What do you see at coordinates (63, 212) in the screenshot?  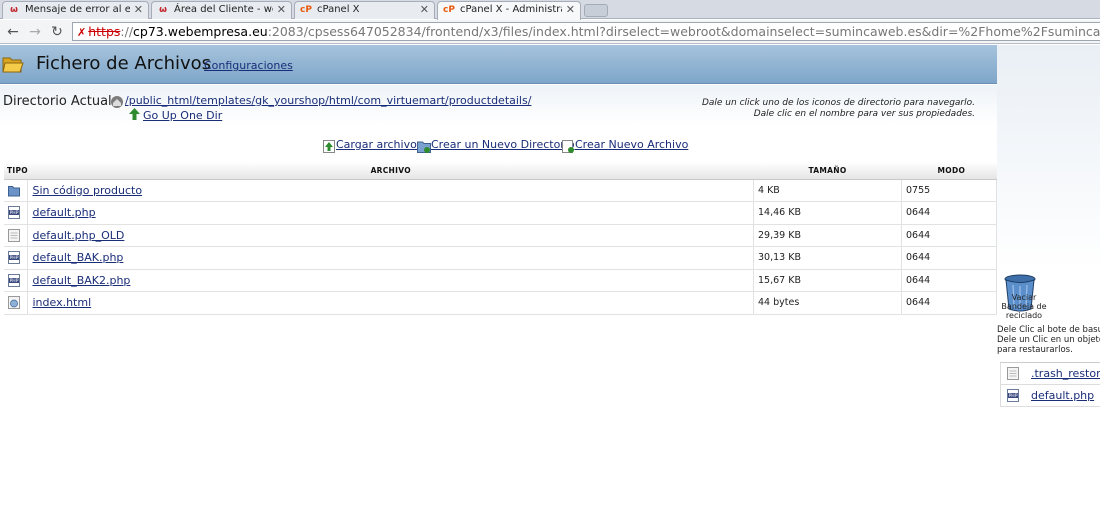 I see `file-name-link: default.php` at bounding box center [63, 212].